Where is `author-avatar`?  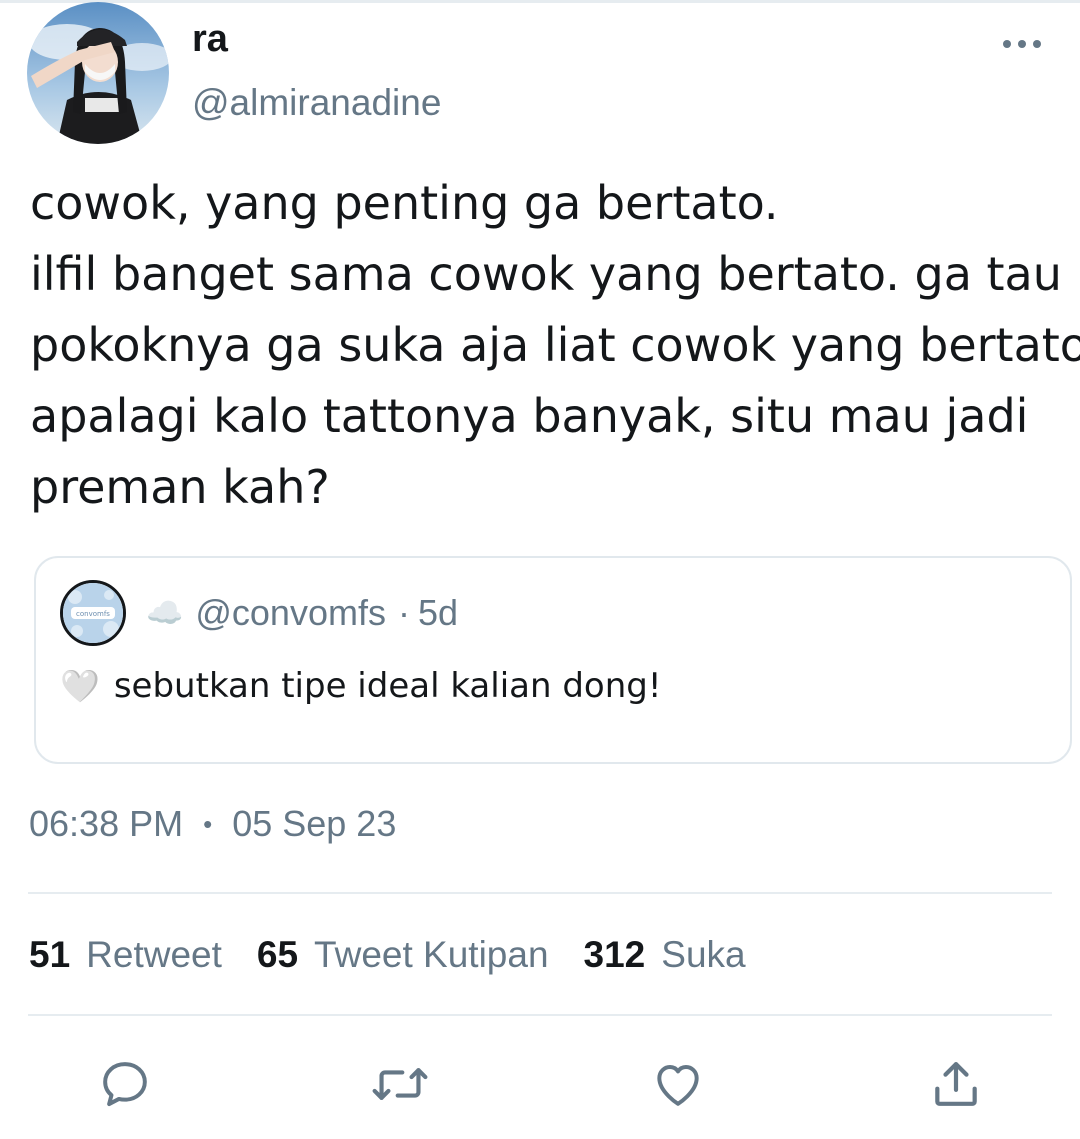 author-avatar is located at coordinates (98, 73).